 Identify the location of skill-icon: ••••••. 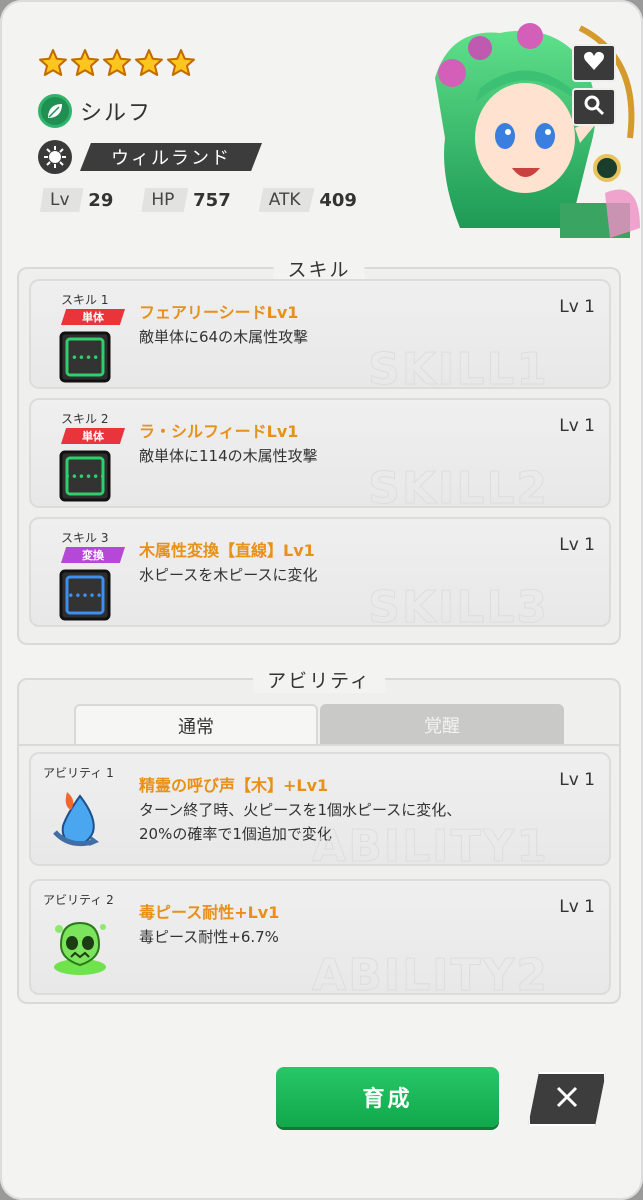
(85, 476).